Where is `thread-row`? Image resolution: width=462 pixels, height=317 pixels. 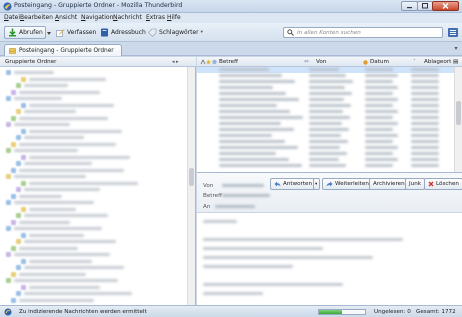 thread-row is located at coordinates (325, 166).